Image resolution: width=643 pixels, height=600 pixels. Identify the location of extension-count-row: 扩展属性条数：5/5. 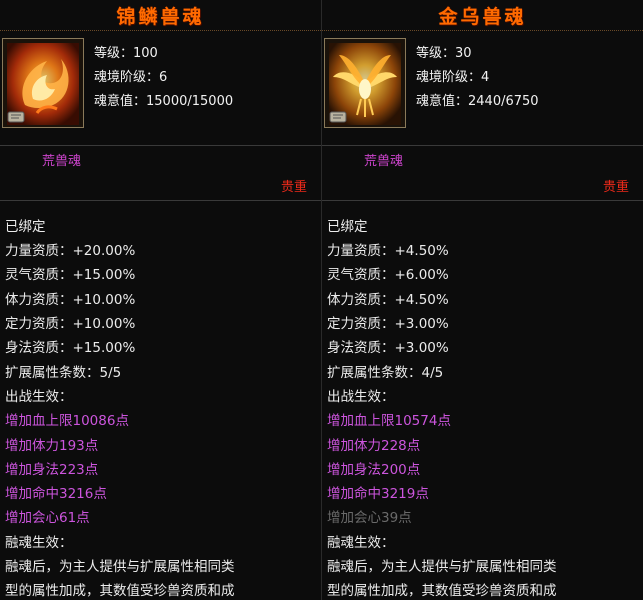
(63, 371).